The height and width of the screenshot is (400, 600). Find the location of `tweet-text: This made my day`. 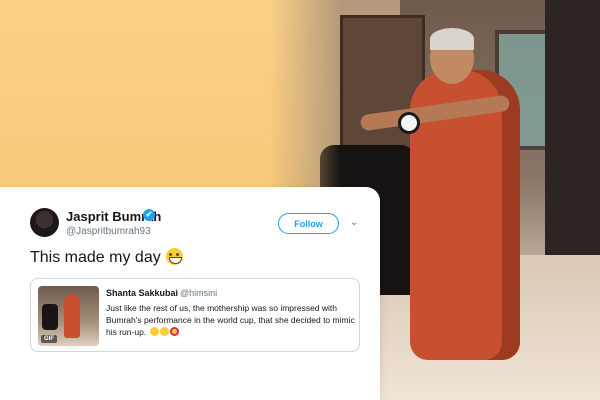

tweet-text: This made my day is located at coordinates (106, 257).